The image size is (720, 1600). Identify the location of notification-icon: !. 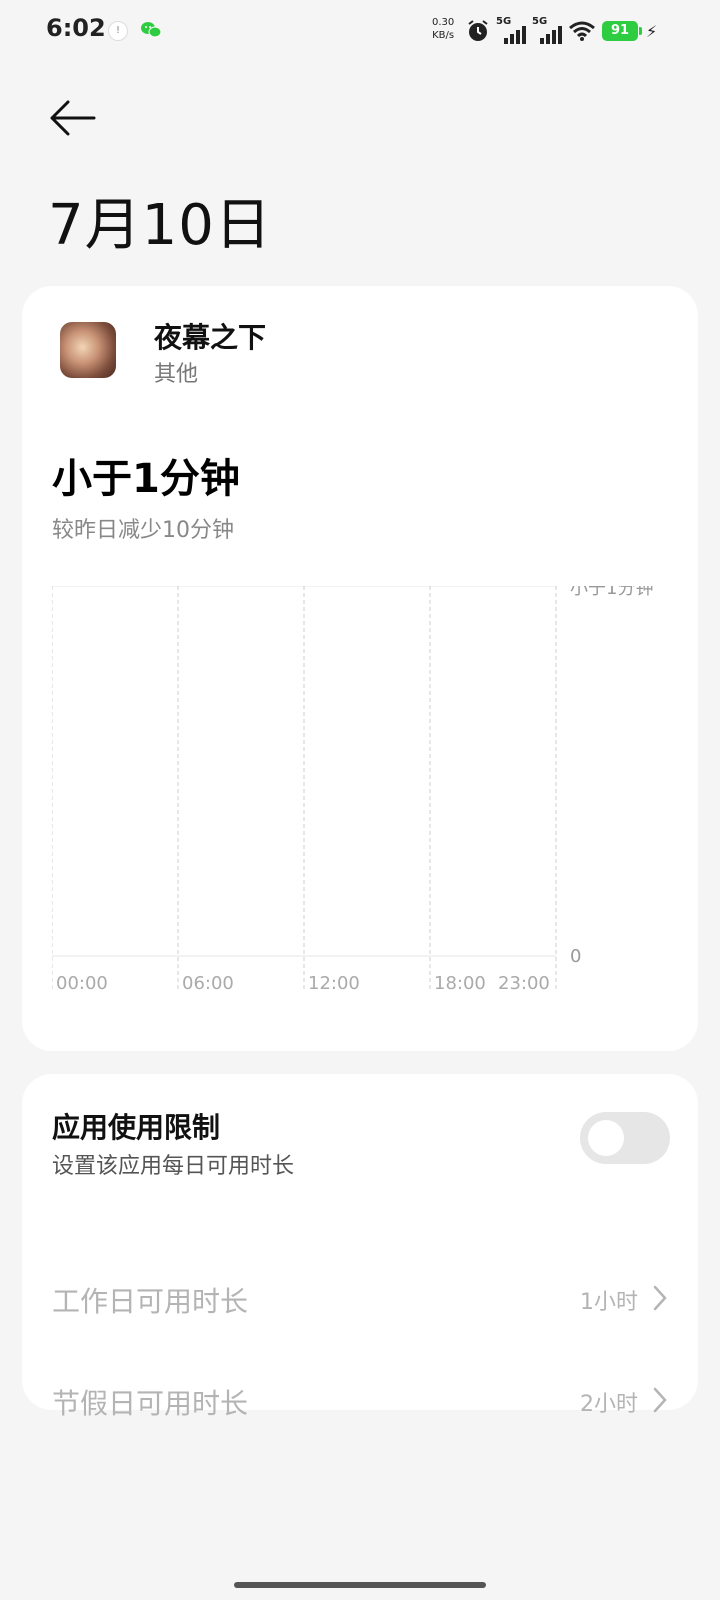
(118, 31).